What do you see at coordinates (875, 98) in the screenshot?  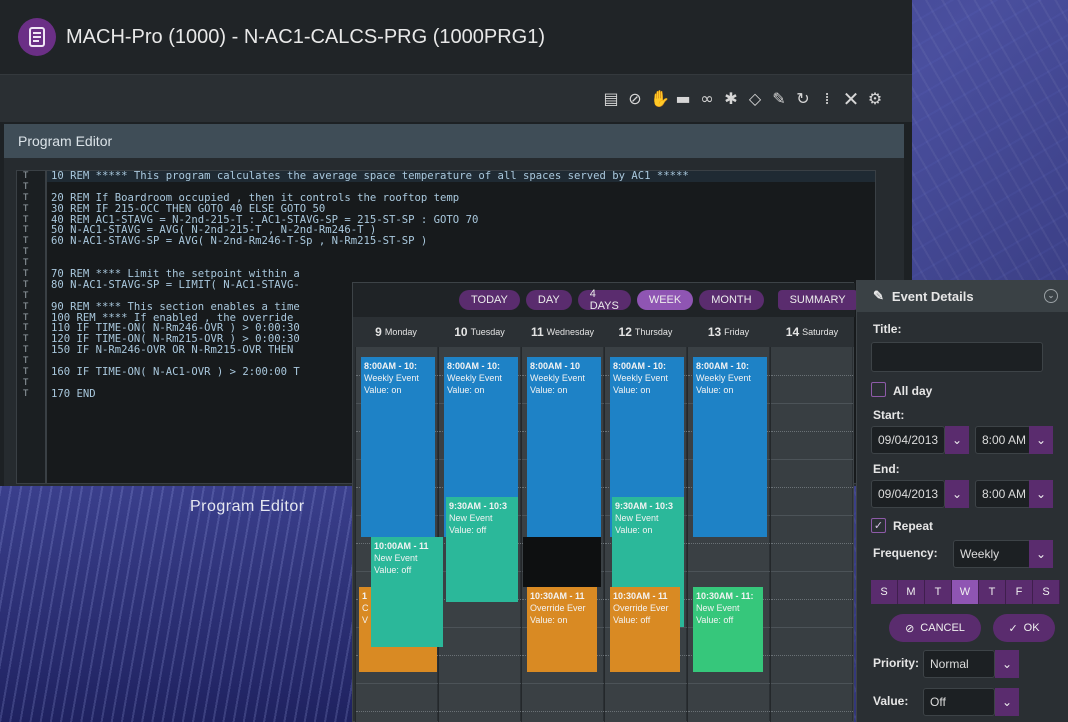 I see `gear-icon: ⚙` at bounding box center [875, 98].